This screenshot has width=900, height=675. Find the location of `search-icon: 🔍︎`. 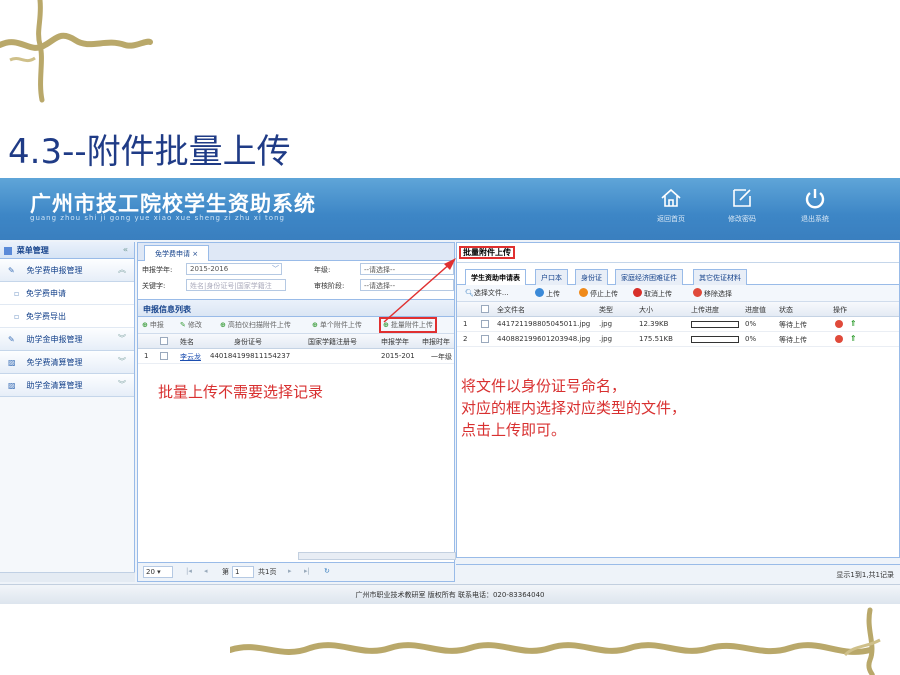

search-icon: 🔍︎ is located at coordinates (469, 293).